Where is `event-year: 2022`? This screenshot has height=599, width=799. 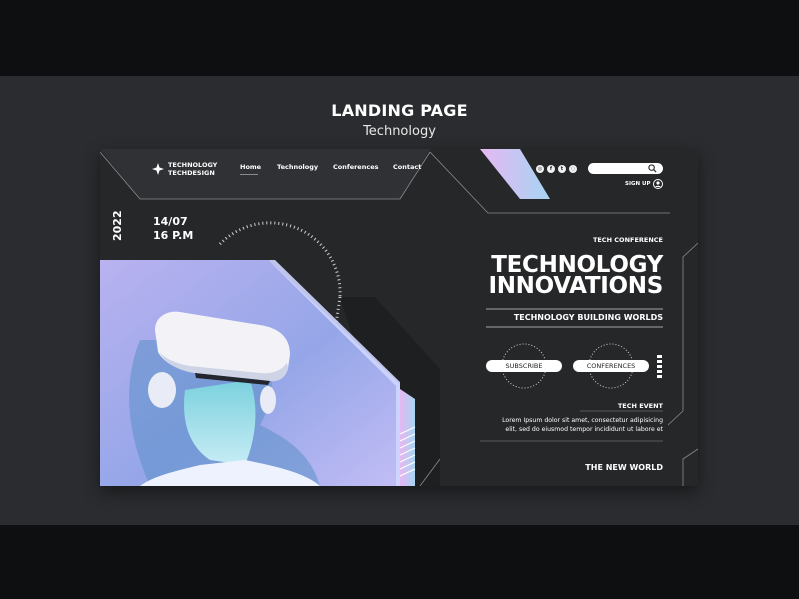
event-year: 2022 is located at coordinates (117, 225).